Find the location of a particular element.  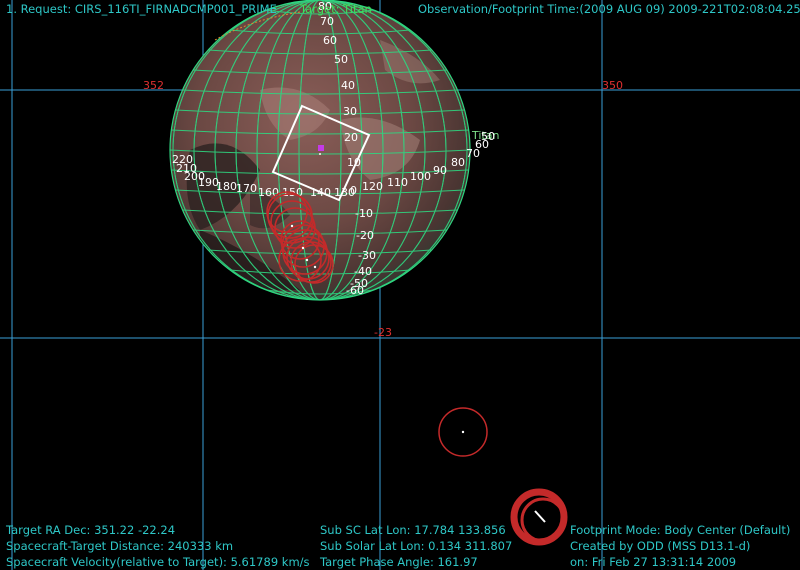

latitude-label: -10 is located at coordinates (364, 213).